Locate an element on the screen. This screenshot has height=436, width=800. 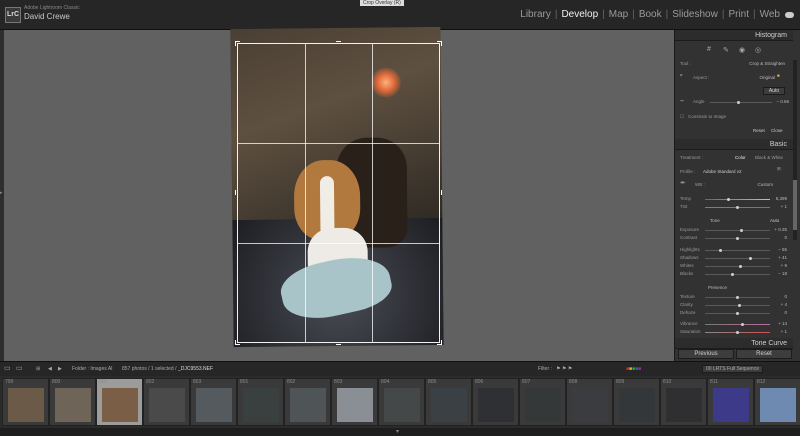
flag-filter-icons: ⚑ ⚑ ⚑ is located at coordinates (564, 369).